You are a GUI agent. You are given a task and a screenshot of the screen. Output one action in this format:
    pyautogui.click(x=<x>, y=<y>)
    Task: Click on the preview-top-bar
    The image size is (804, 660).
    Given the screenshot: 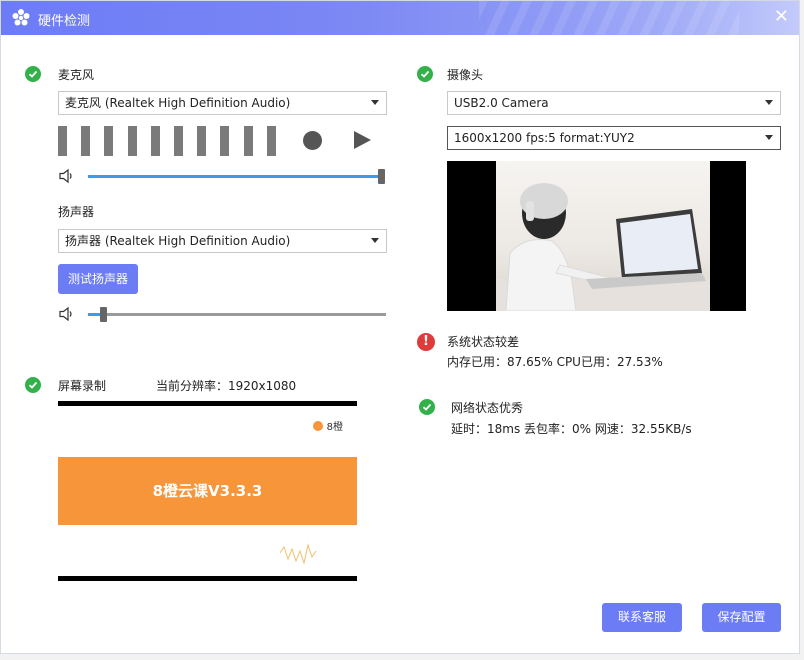 What is the action you would take?
    pyautogui.click(x=207, y=403)
    